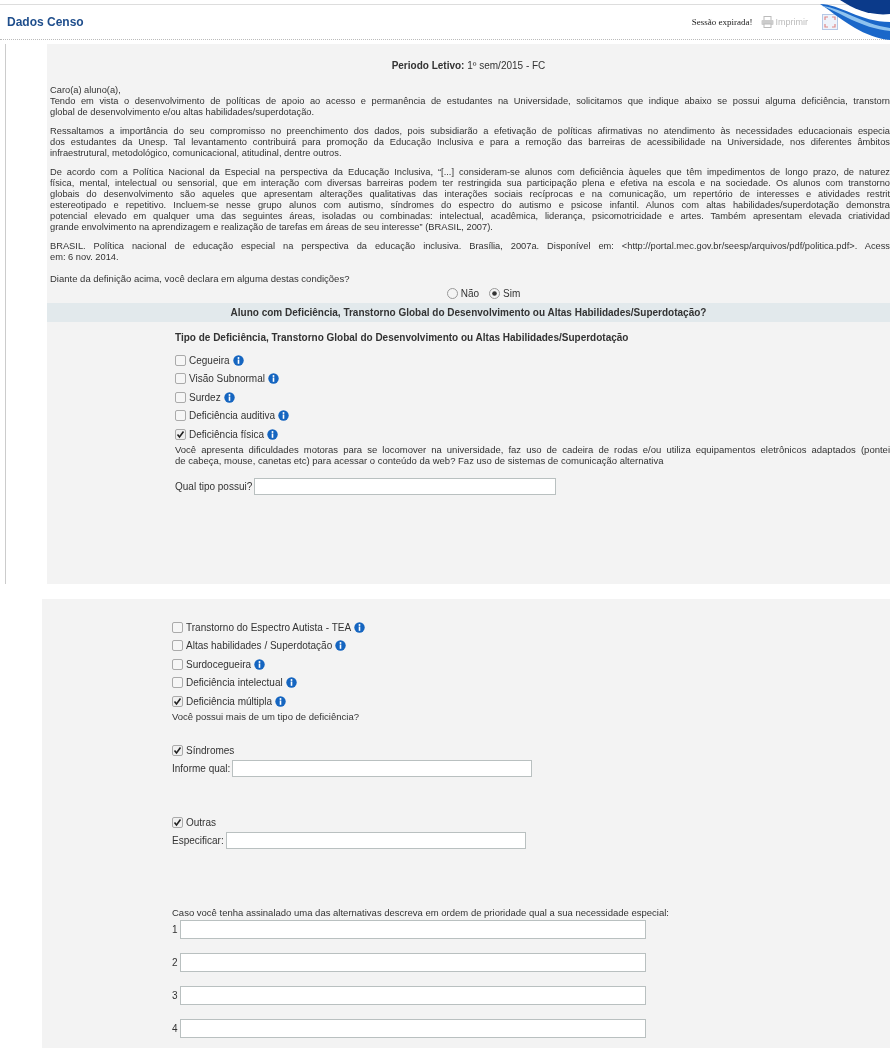 Image resolution: width=890 pixels, height=1048 pixels. Describe the element at coordinates (210, 751) in the screenshot. I see `checkbox-label: Síndromes` at that location.